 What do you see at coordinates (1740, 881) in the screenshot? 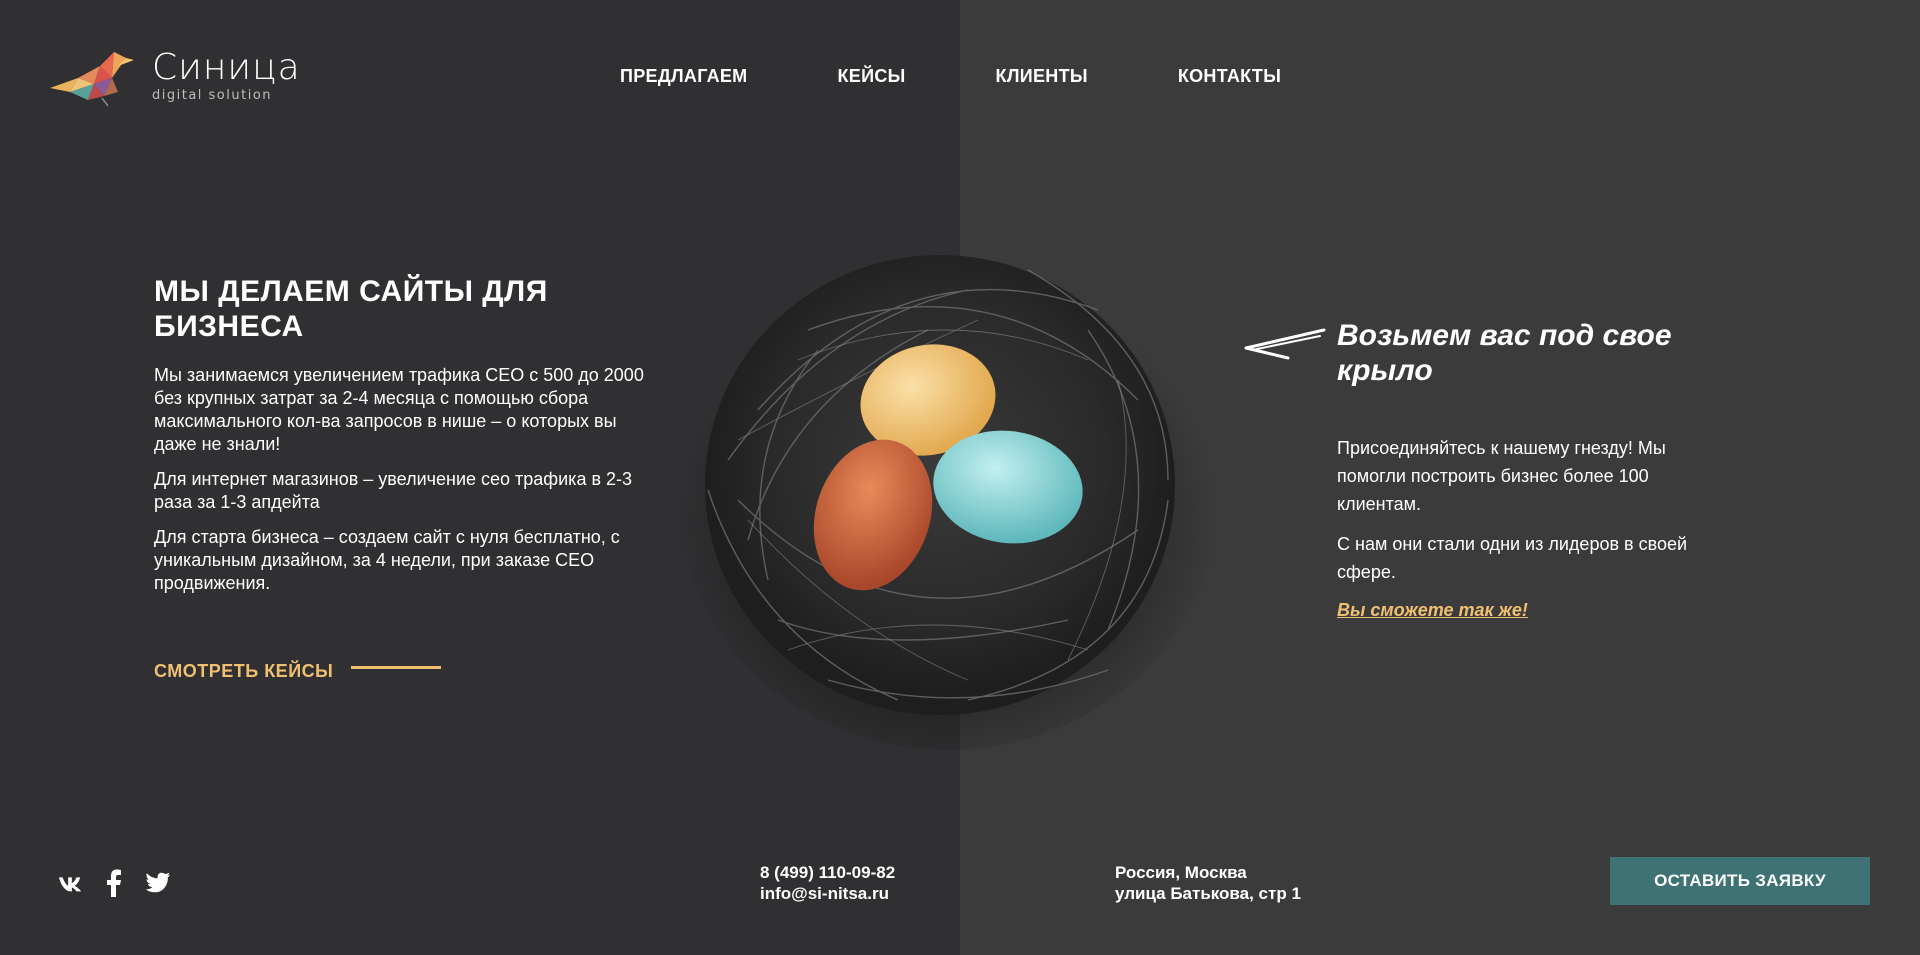
I see `leave-request-button: ОСТАВИТЬ ЗАЯВКУ` at bounding box center [1740, 881].